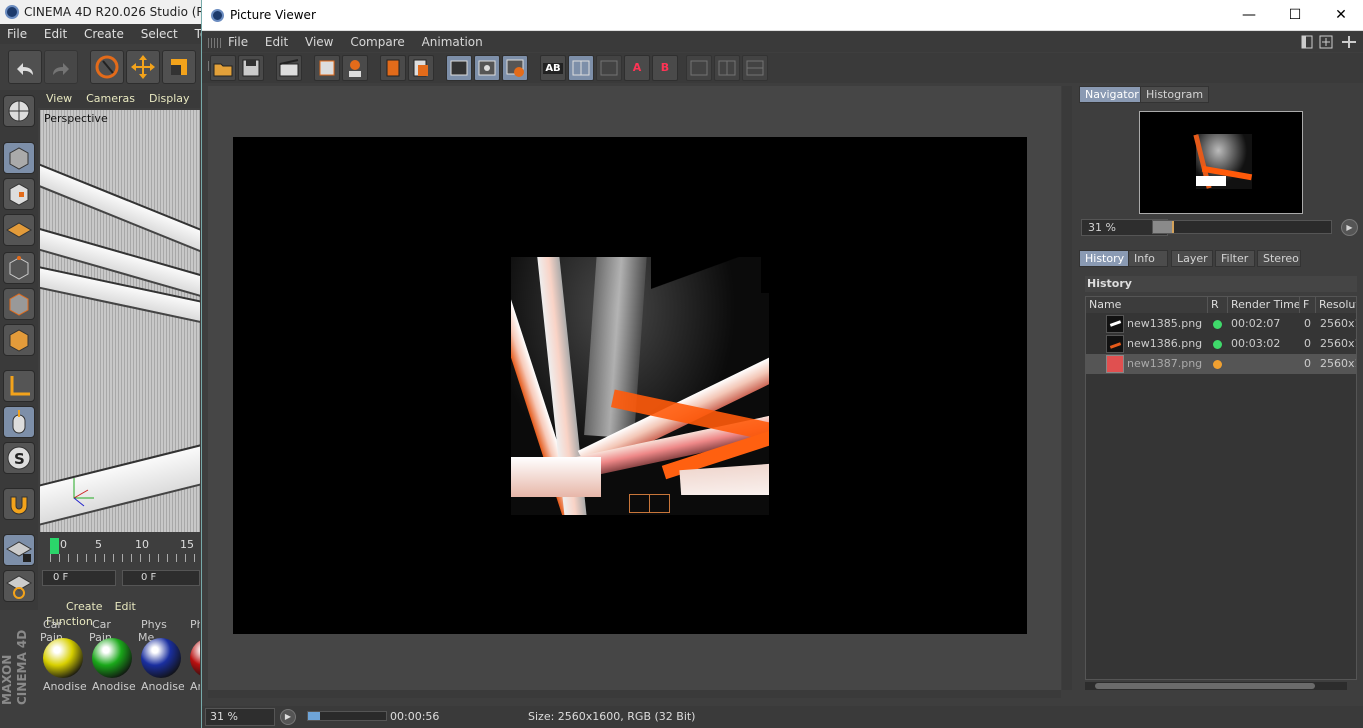  I want to click on scale-tool-button, so click(179, 67).